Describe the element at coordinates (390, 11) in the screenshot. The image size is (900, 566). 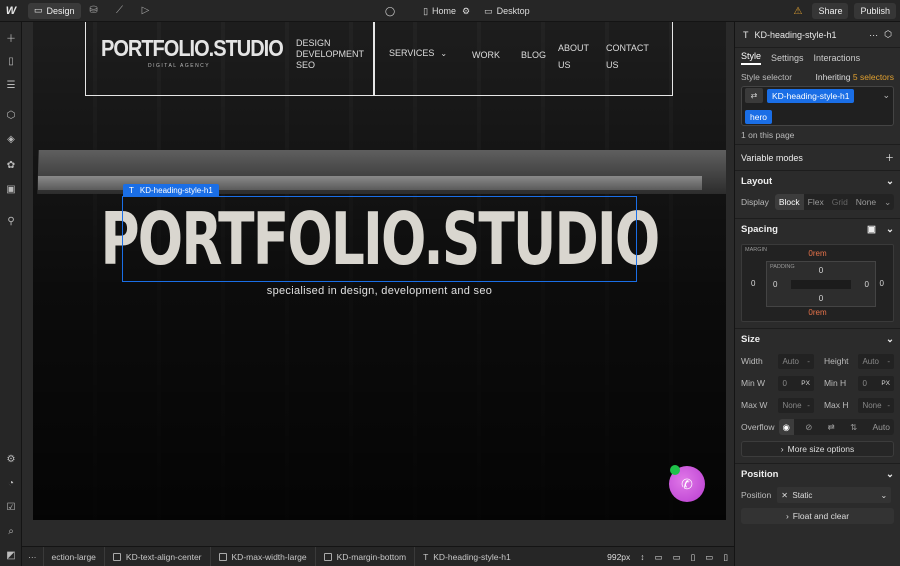
I see `globe-icon: ◯` at that location.